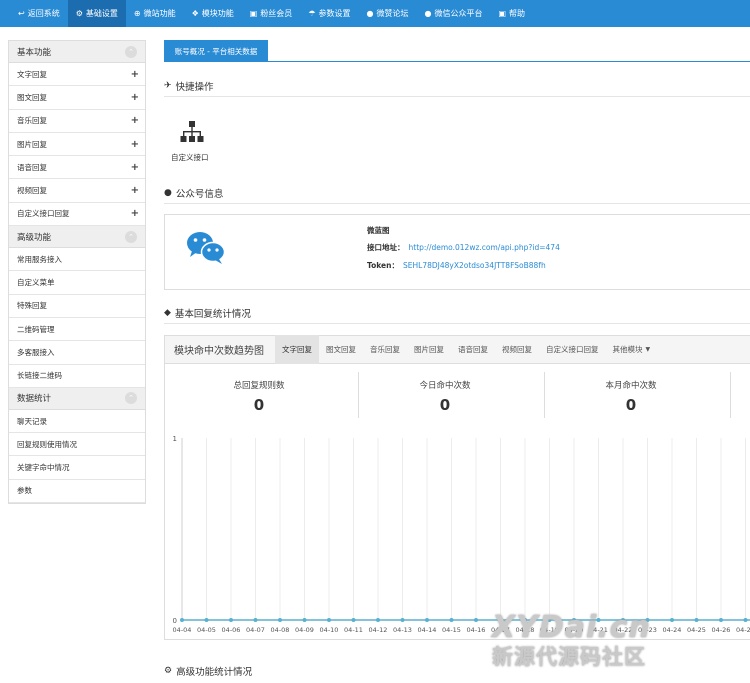 The height and width of the screenshot is (683, 750). Describe the element at coordinates (77, 260) in the screenshot. I see `sidebar-item: 常用服务接入` at that location.